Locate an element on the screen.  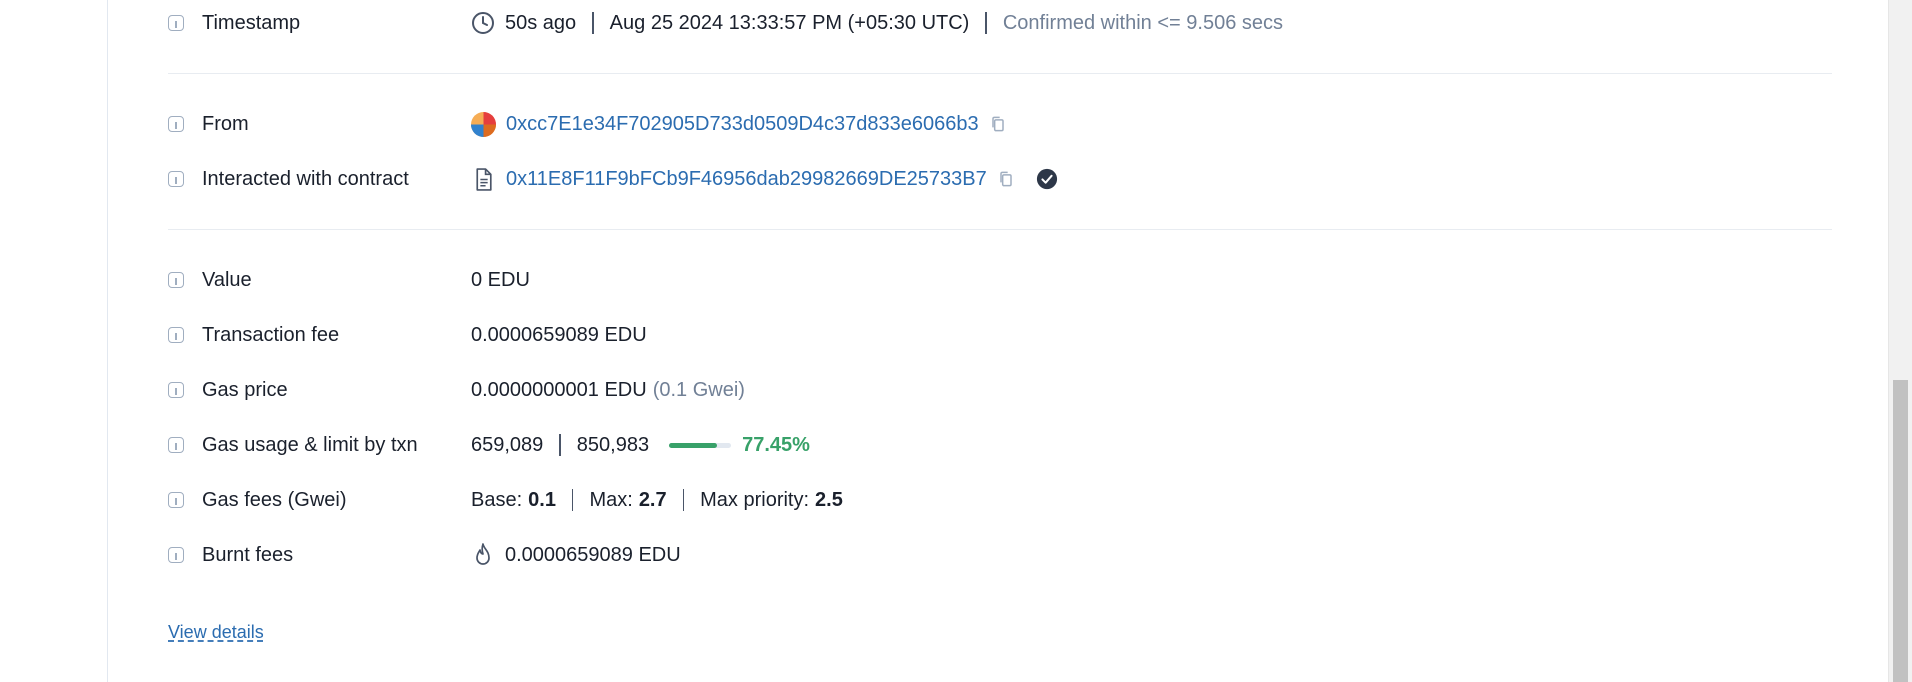
row-value: Value 0 EDU is located at coordinates (349, 280).